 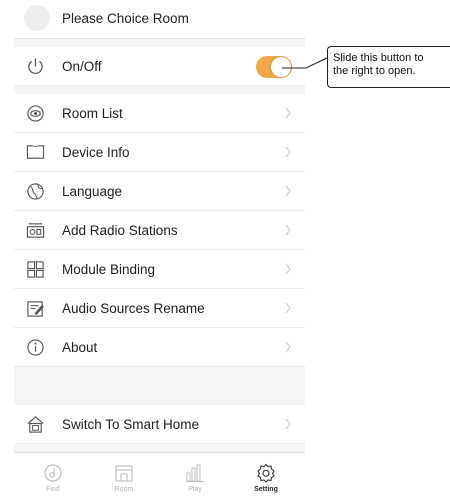 I want to click on menu-item-room-list: Room List, so click(x=159, y=113).